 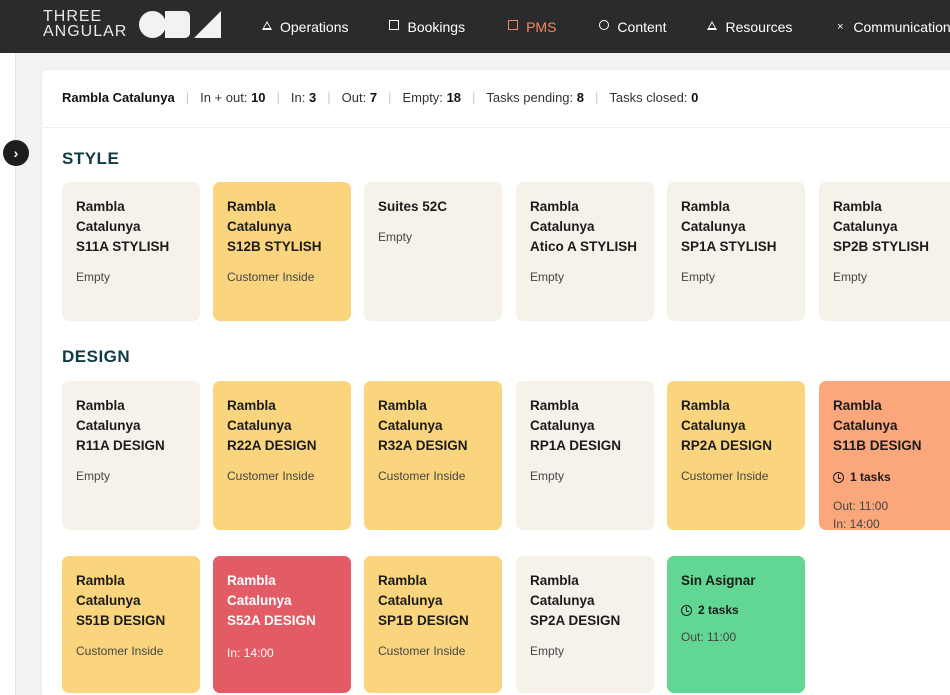 I want to click on nav-label: Operations, so click(x=314, y=26).